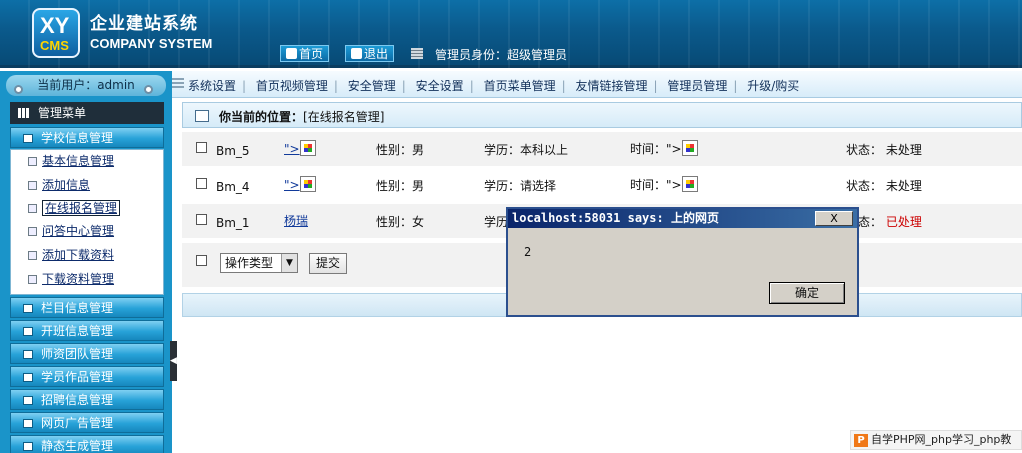 This screenshot has width=1022, height=453. I want to click on row-id: Bm_1, so click(233, 223).